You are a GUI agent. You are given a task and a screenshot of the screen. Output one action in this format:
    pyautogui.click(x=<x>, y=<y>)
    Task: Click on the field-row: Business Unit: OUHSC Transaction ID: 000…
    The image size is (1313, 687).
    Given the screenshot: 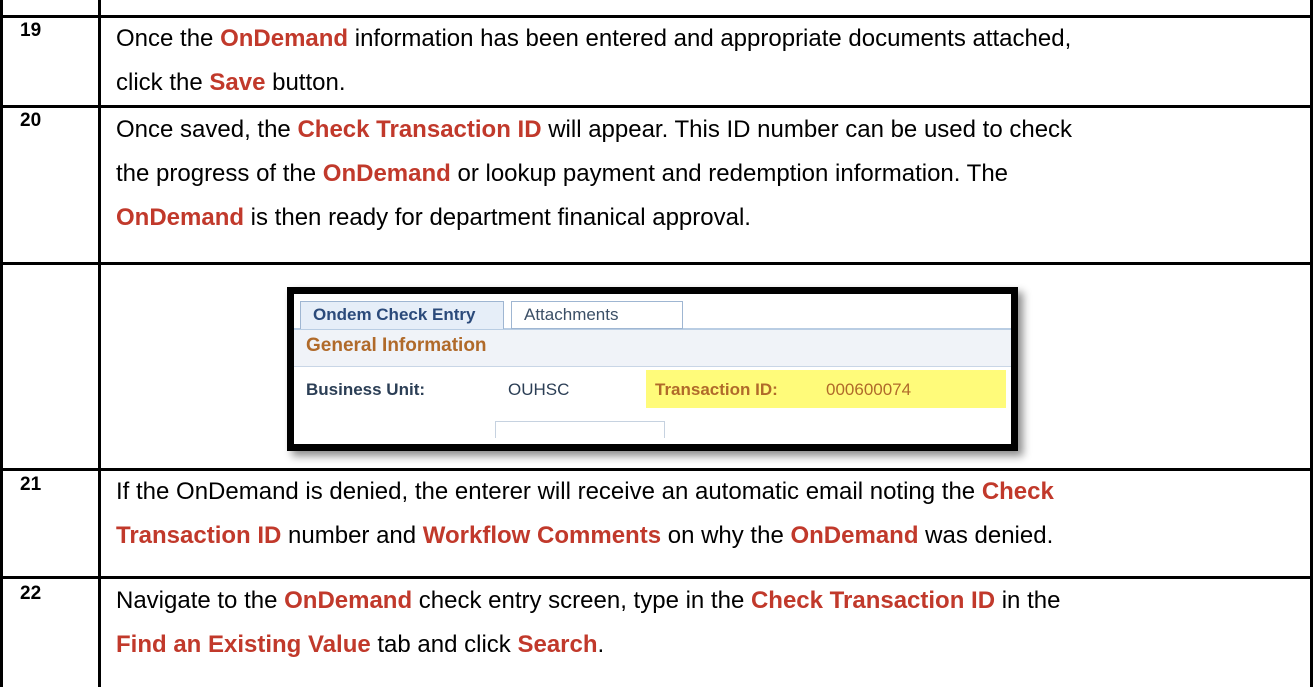 What is the action you would take?
    pyautogui.click(x=652, y=396)
    